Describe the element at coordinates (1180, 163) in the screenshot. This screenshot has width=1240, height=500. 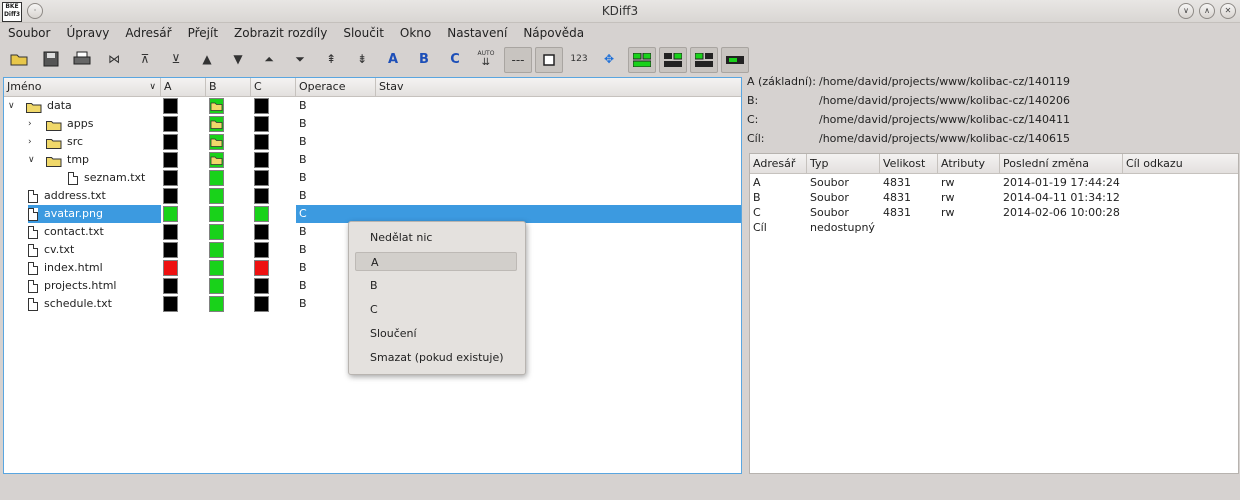
I see `details-header-link: Cíl odkazu` at that location.